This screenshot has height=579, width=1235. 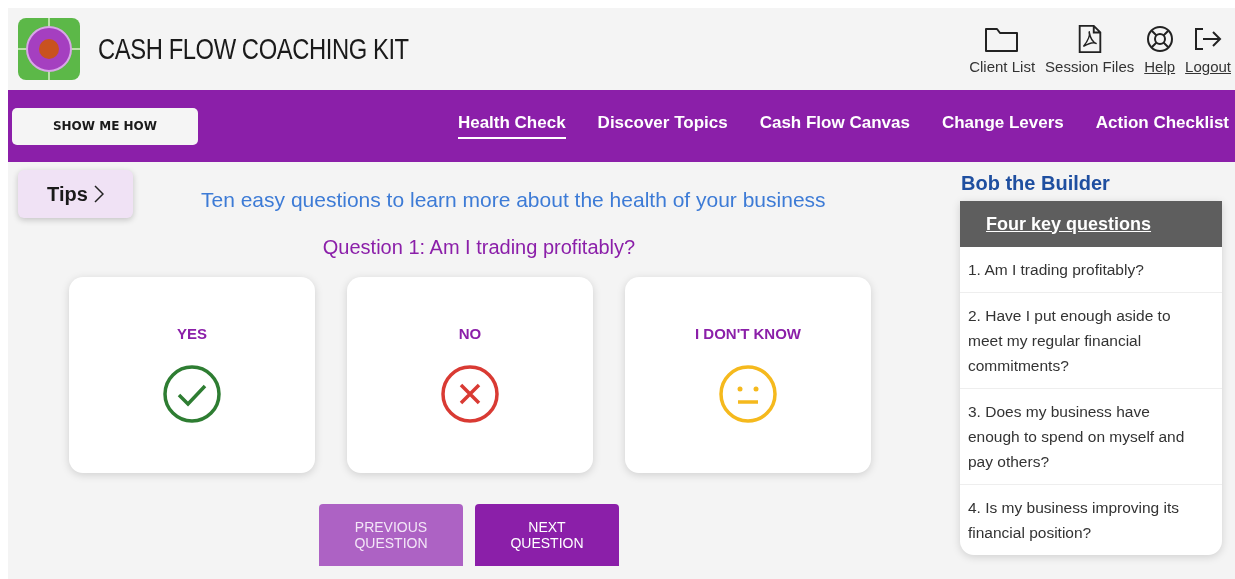 I want to click on question-text: Question 1: Am I trading profitably?, so click(x=479, y=247).